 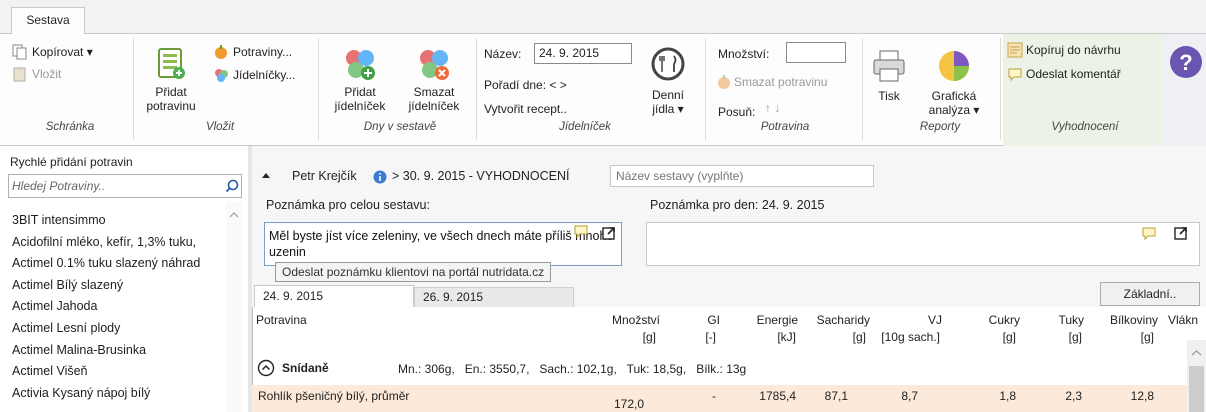 What do you see at coordinates (680, 176) in the screenshot?
I see `report-name-placeholder: Název sestavy (vyplňte)` at bounding box center [680, 176].